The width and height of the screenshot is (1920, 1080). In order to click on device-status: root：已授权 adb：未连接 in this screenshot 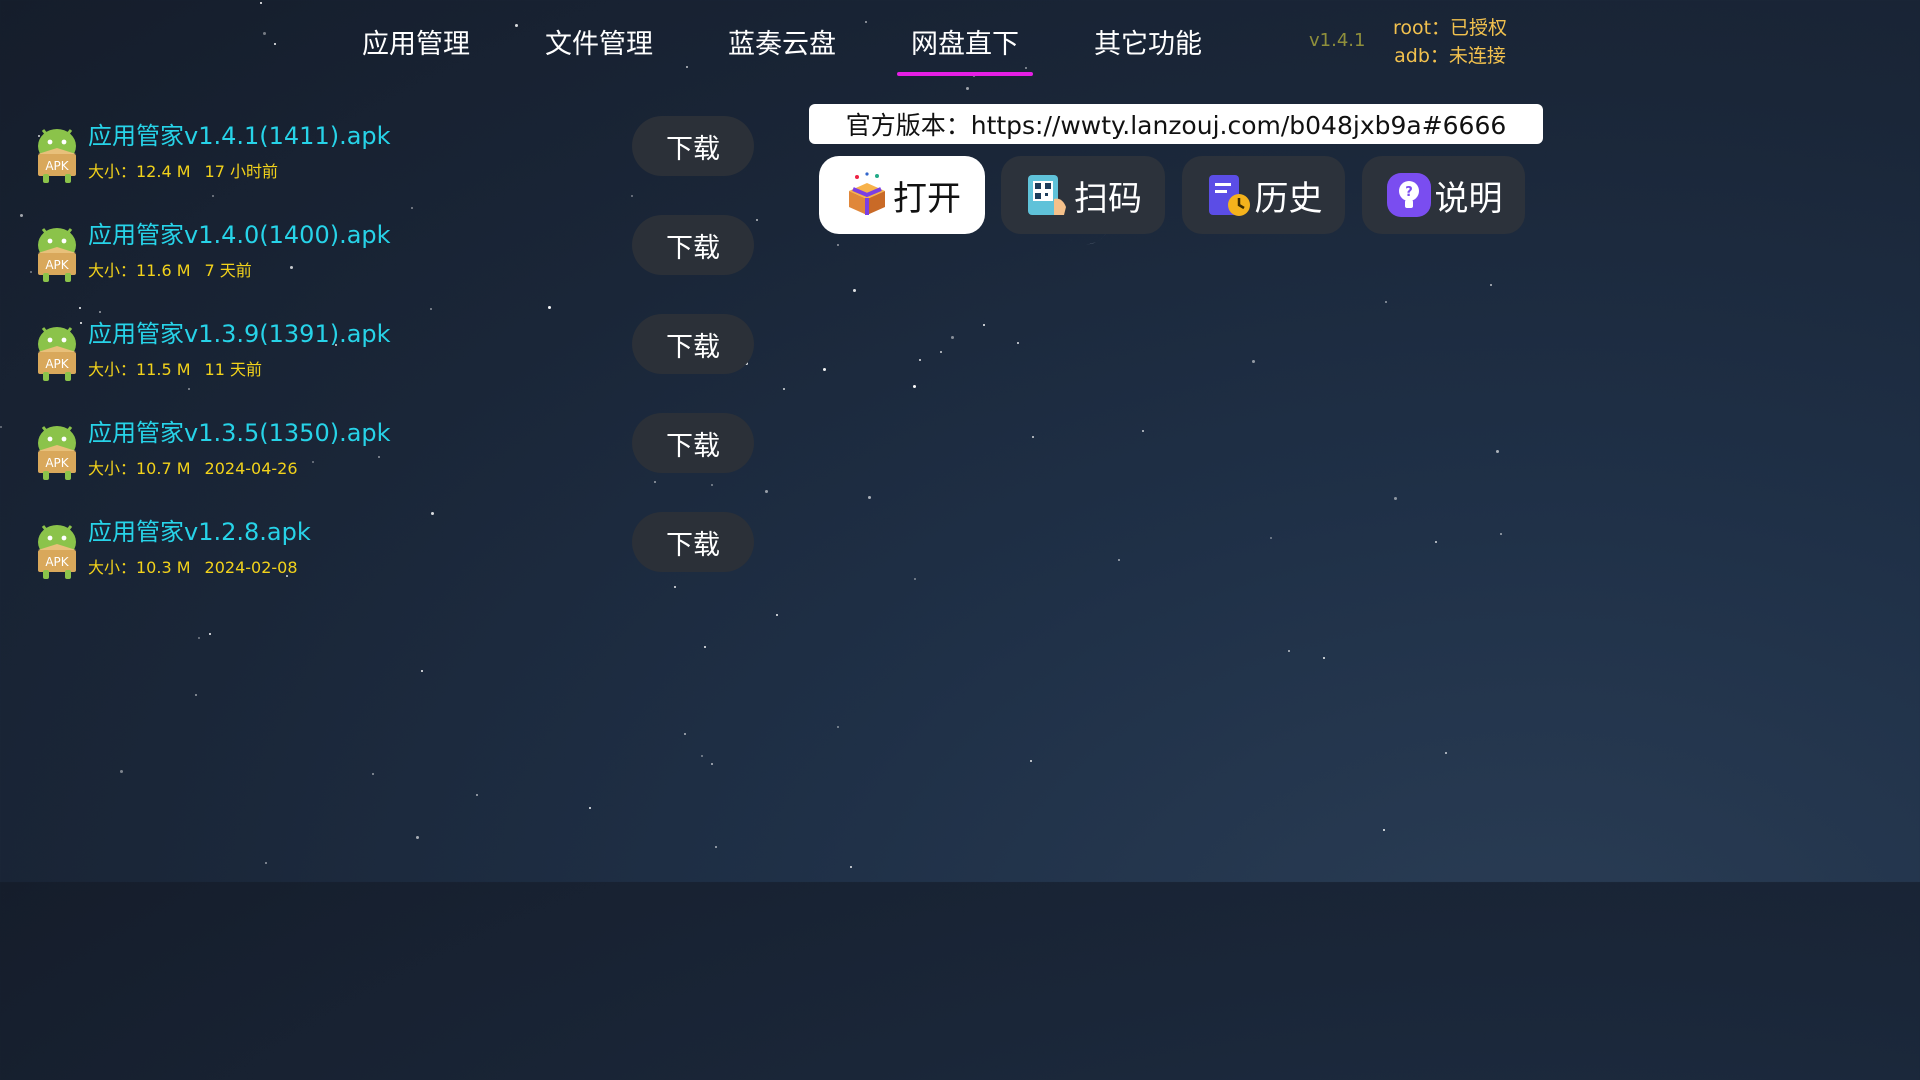, I will do `click(1450, 42)`.